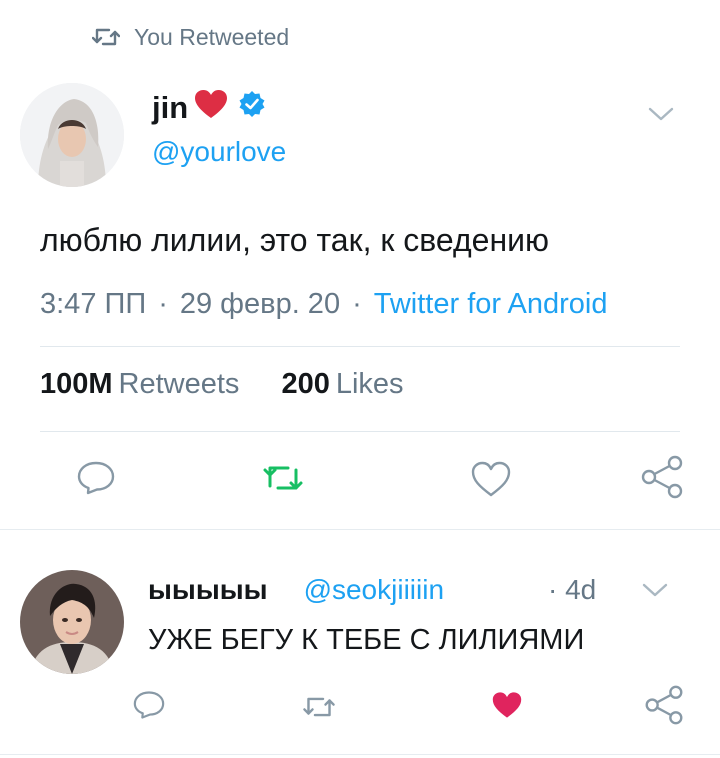  I want to click on like-icon, so click(491, 481).